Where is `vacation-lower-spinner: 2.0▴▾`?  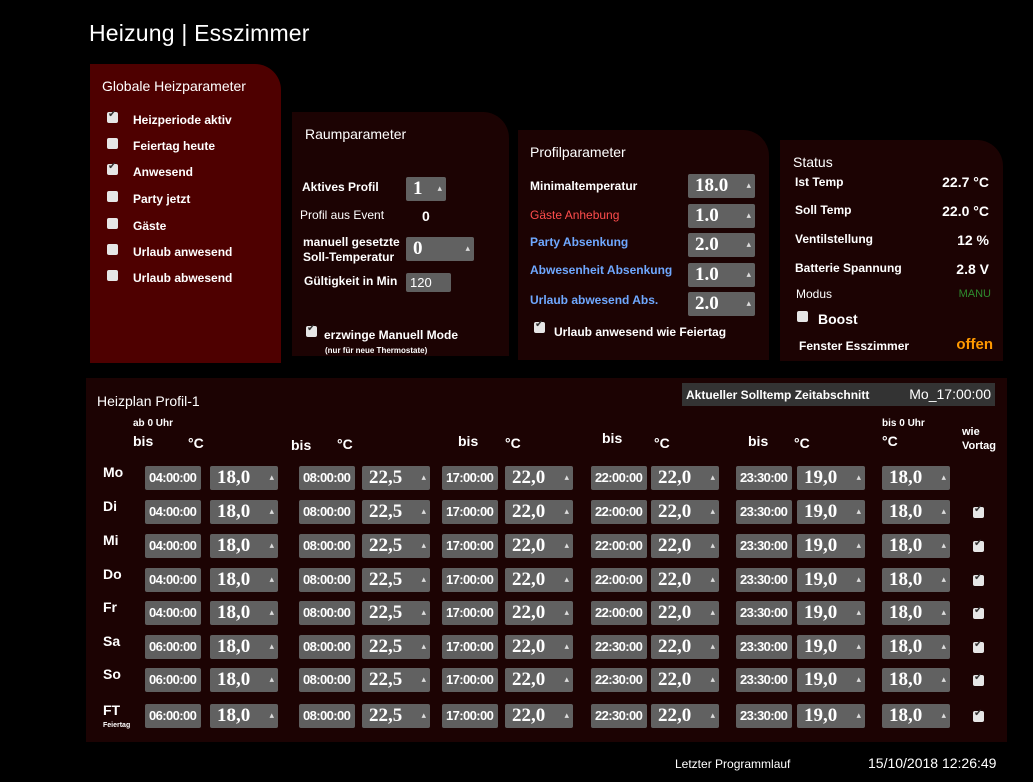 vacation-lower-spinner: 2.0▴▾ is located at coordinates (721, 304).